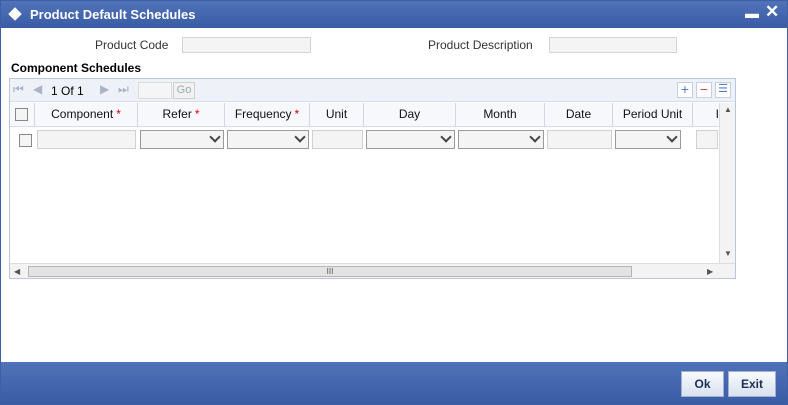 This screenshot has width=788, height=405. I want to click on go-button: Go, so click(184, 90).